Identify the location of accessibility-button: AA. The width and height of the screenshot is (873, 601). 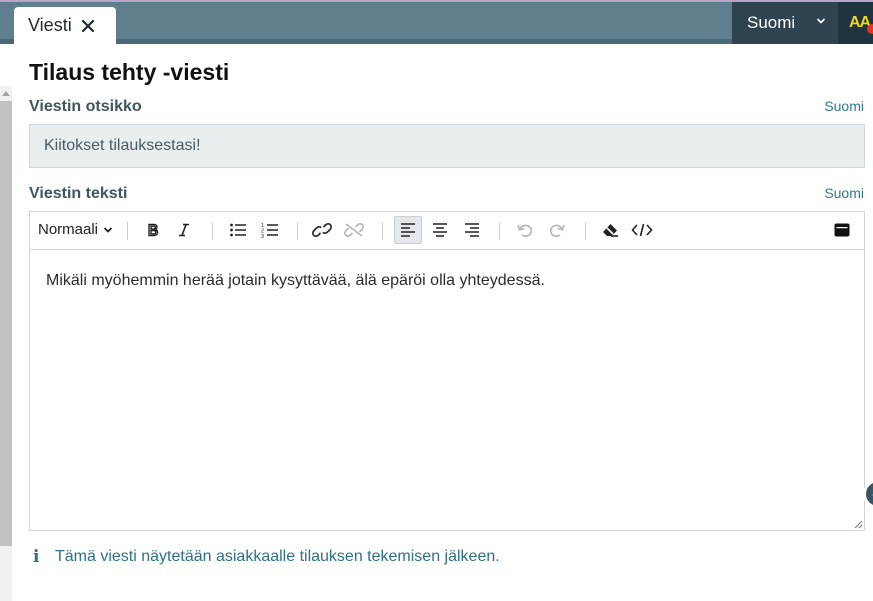
(855, 23).